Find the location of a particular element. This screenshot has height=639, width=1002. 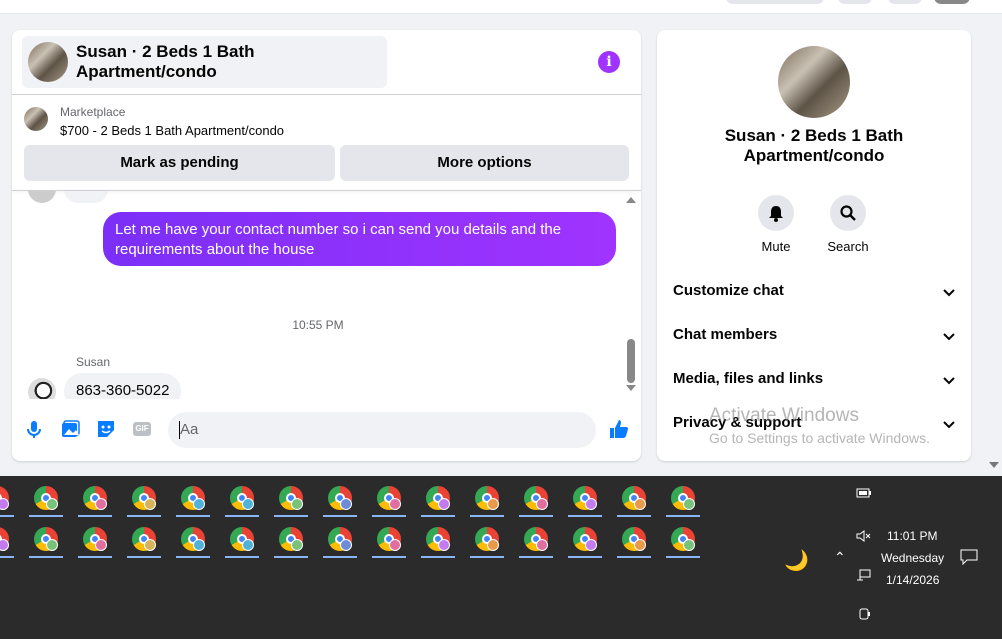

sticker-icon is located at coordinates (106, 429).